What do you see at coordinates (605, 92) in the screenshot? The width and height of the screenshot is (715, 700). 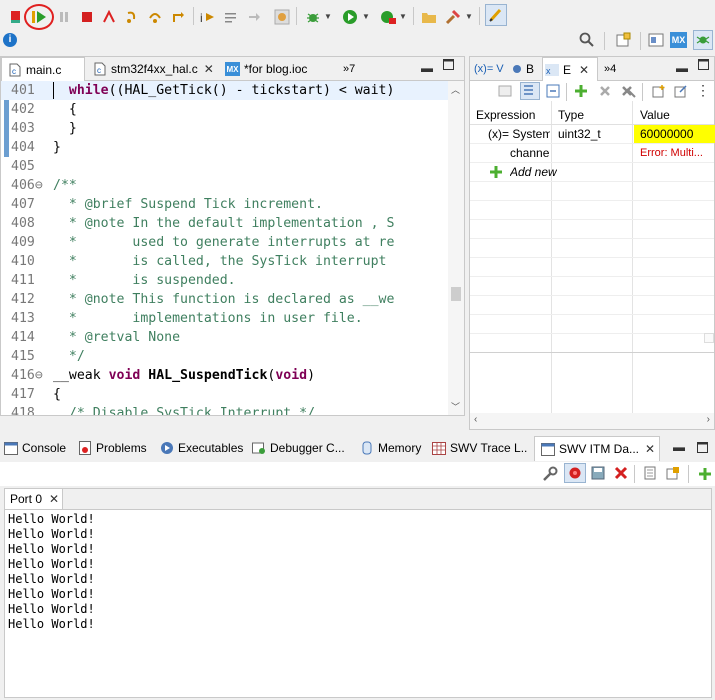 I see `remove-icon` at bounding box center [605, 92].